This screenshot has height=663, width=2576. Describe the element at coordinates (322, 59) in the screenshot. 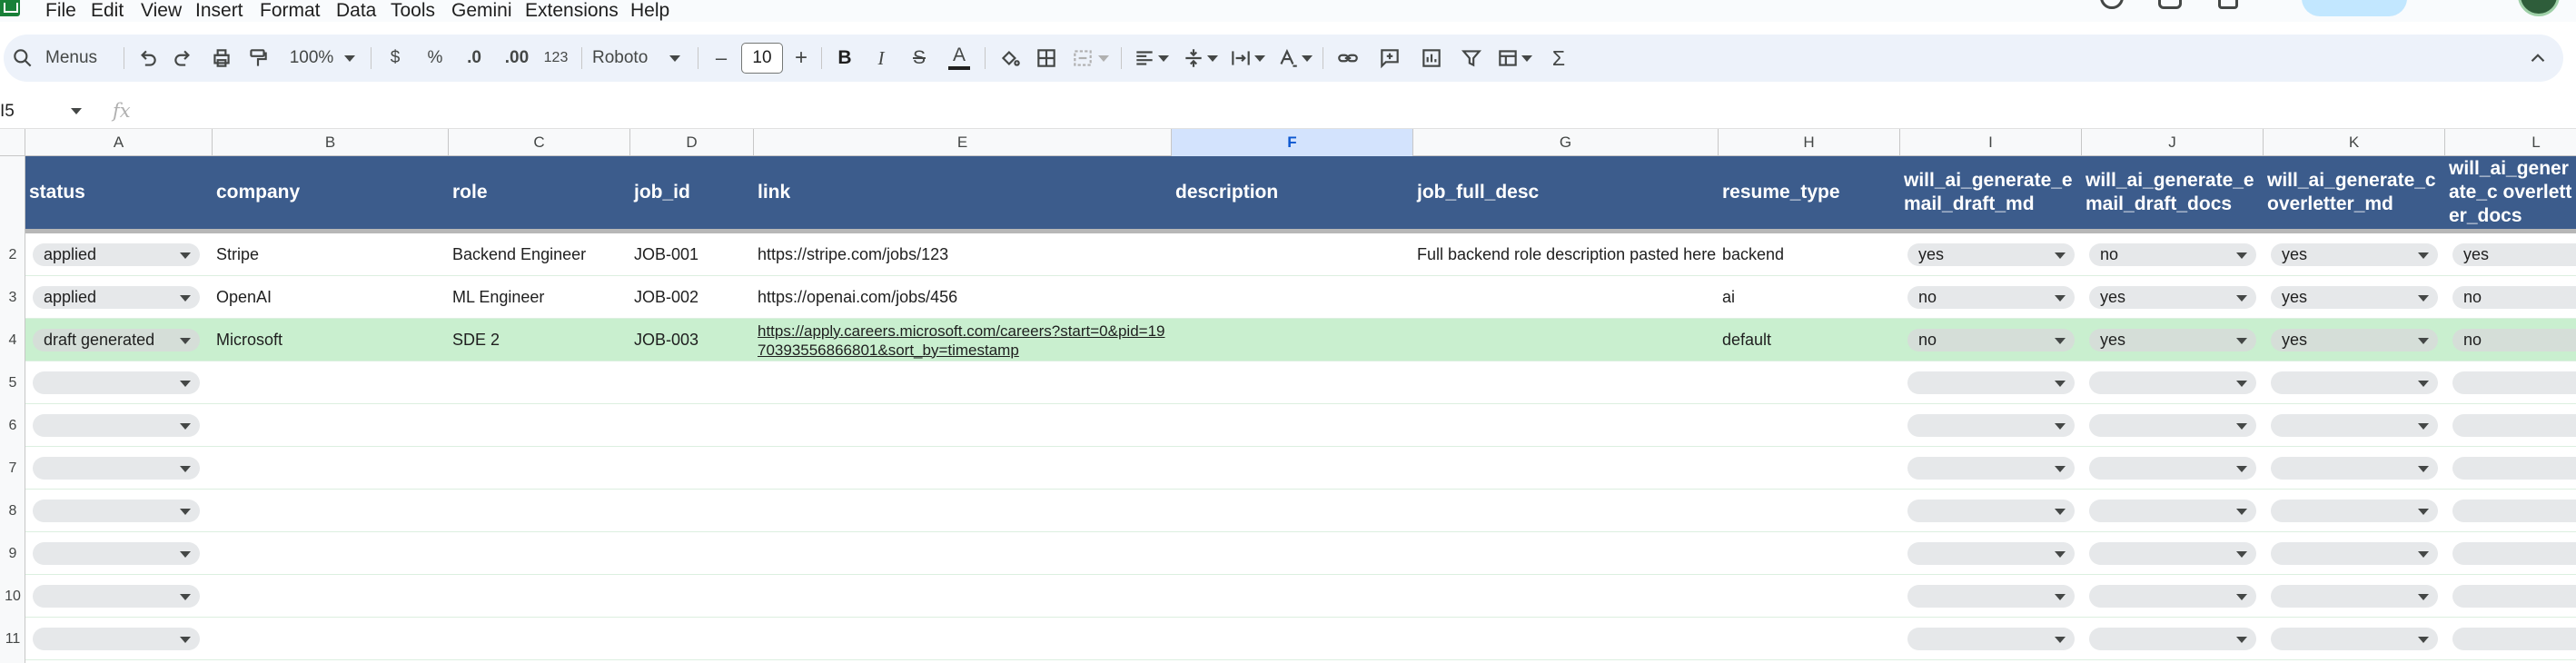

I see `zoom-select: 100%` at that location.